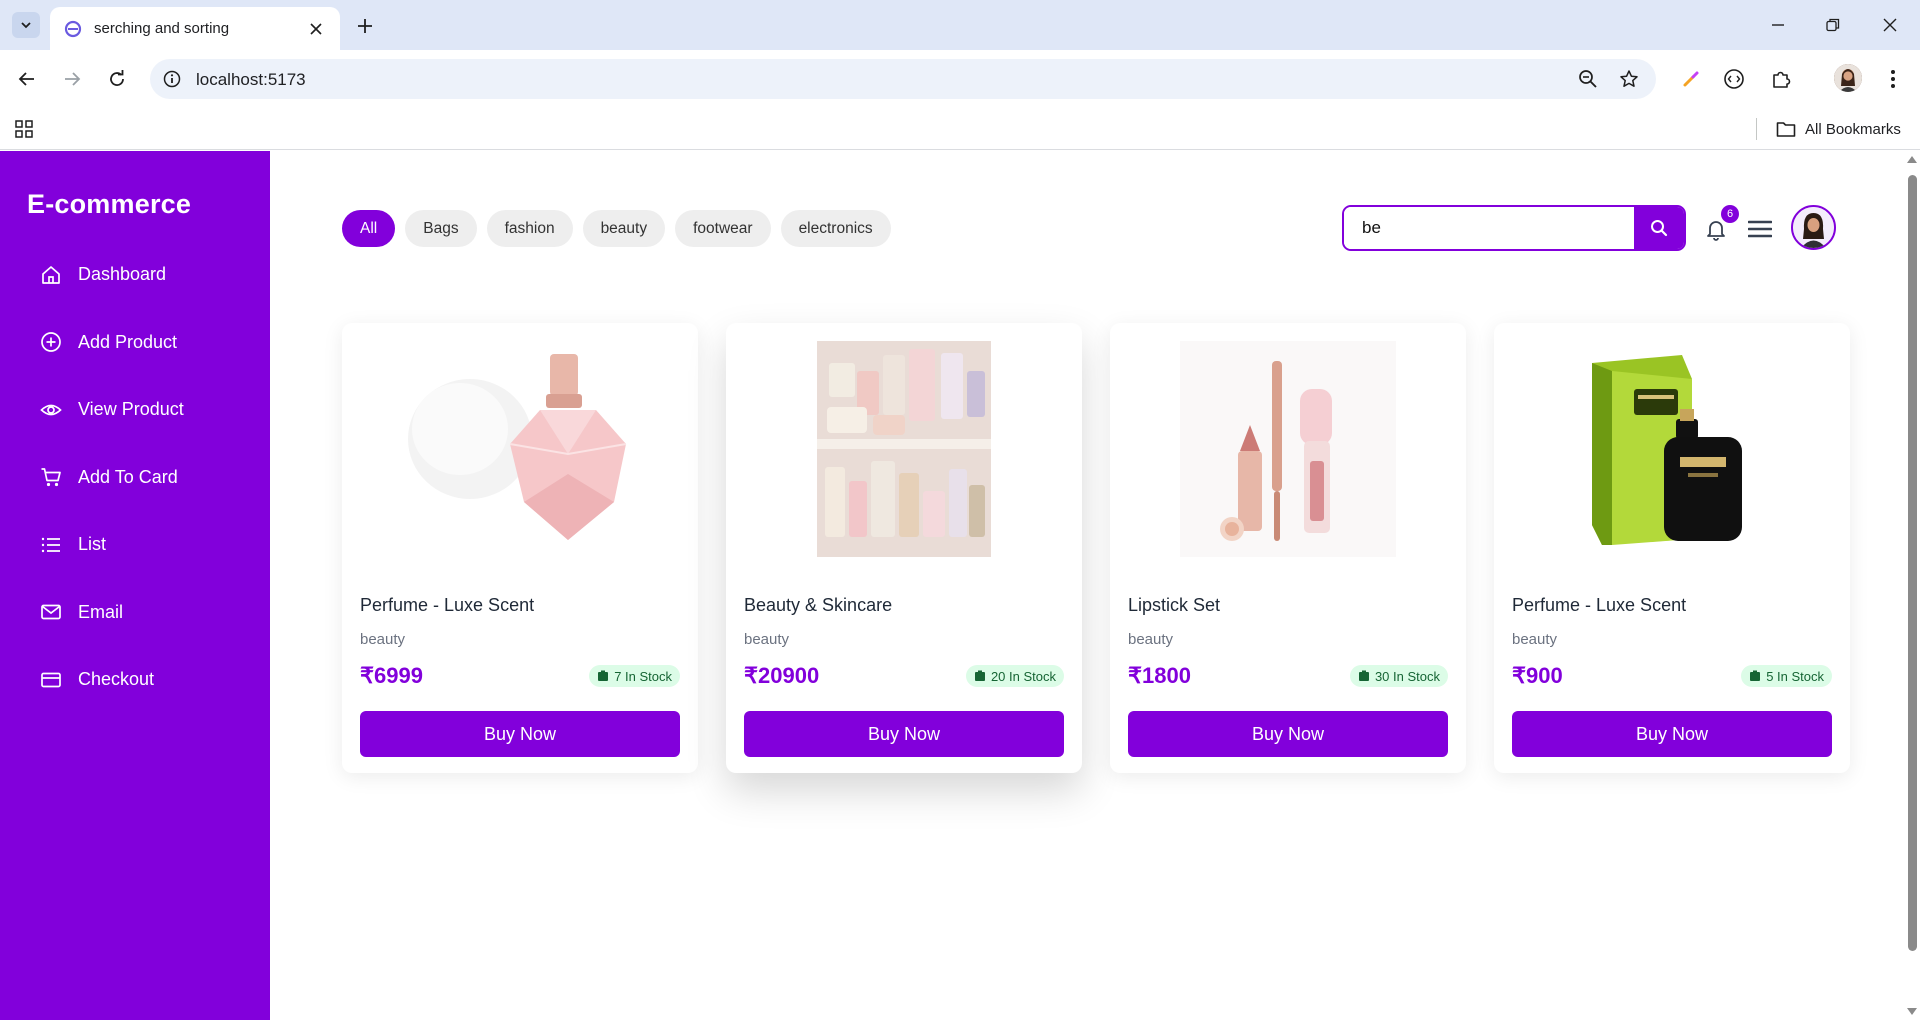  I want to click on product-image-lipstick-set, so click(1288, 449).